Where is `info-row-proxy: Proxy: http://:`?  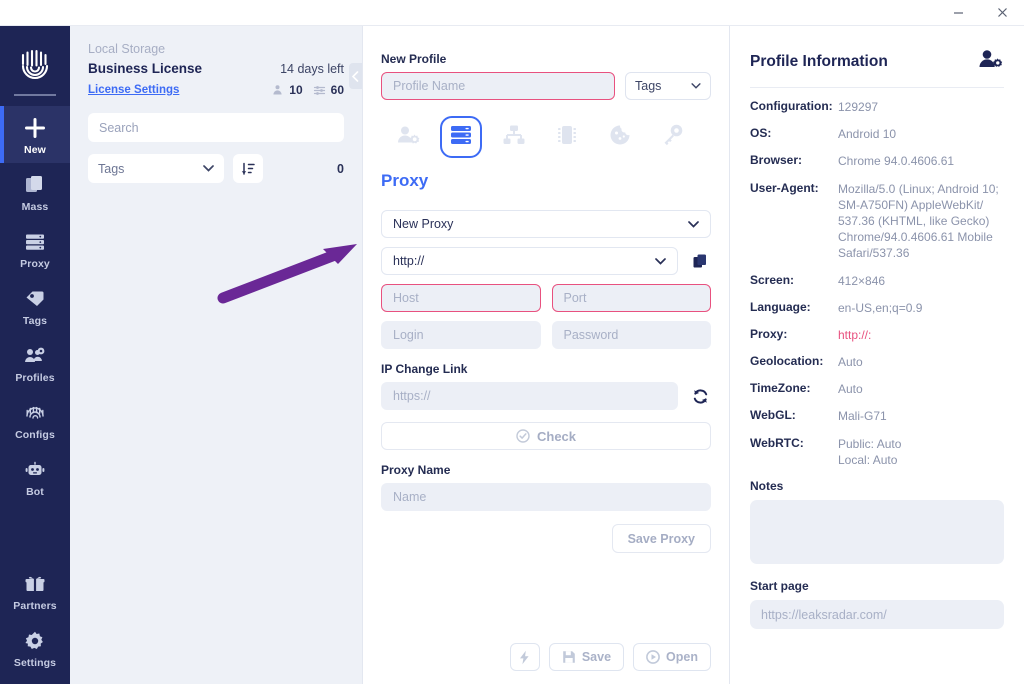
info-row-proxy: Proxy: http://: is located at coordinates (877, 335).